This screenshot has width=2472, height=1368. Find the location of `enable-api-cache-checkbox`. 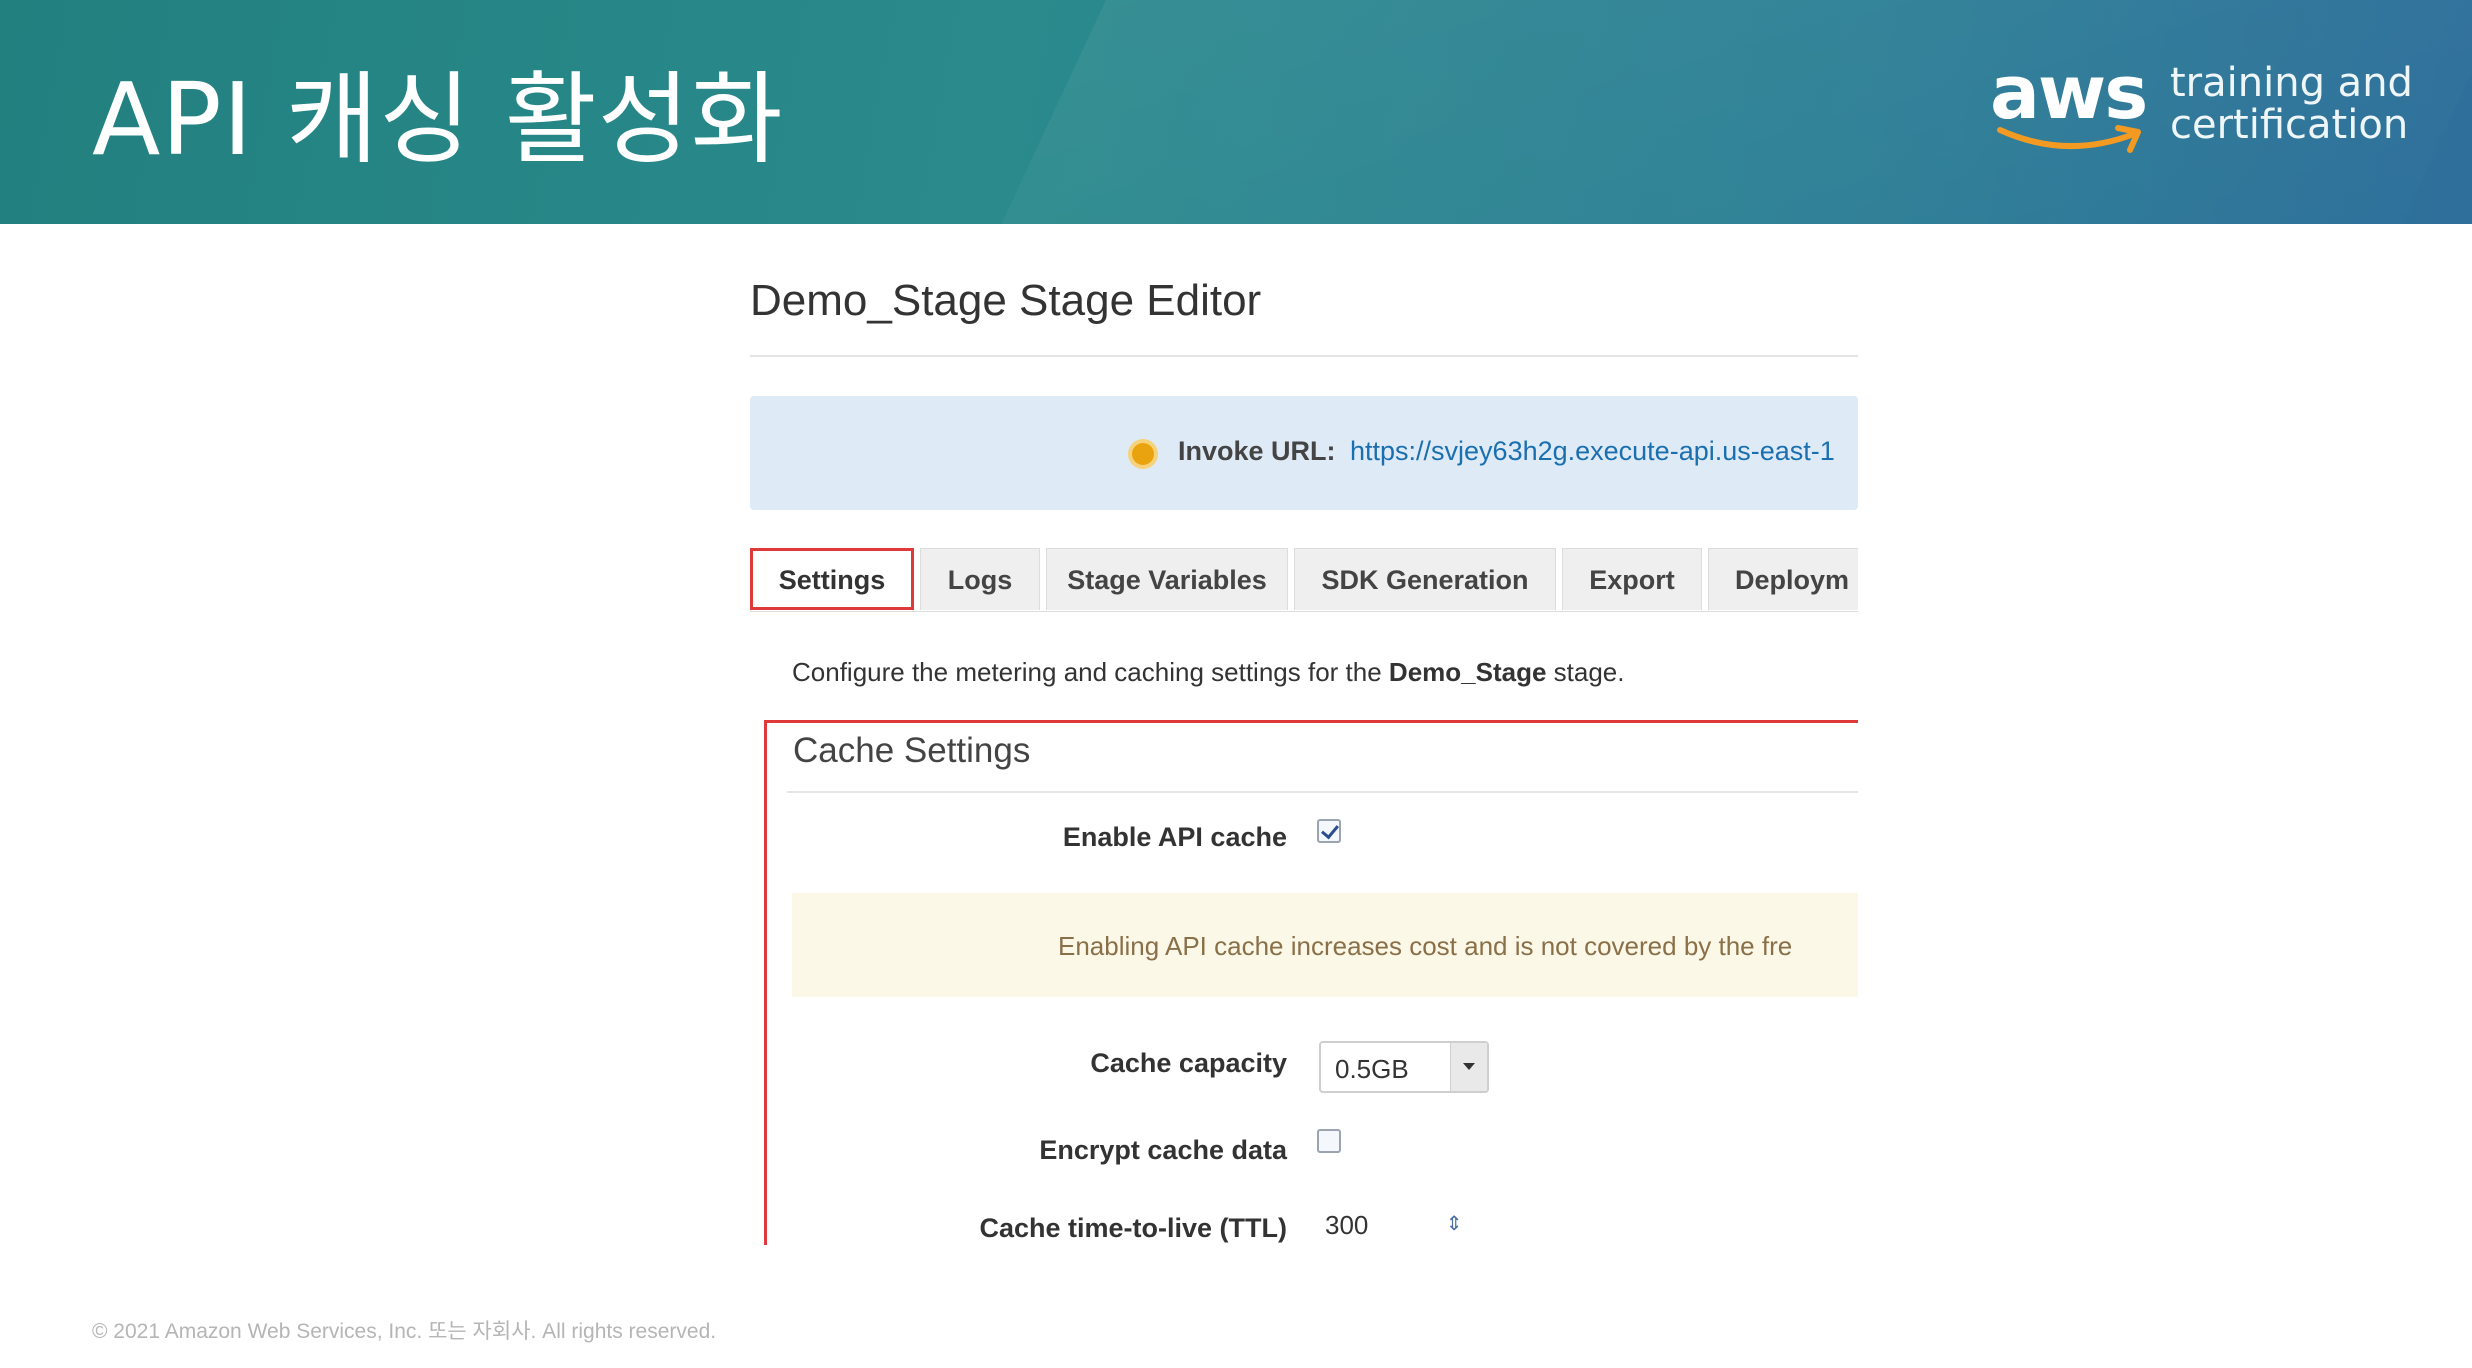

enable-api-cache-checkbox is located at coordinates (1329, 831).